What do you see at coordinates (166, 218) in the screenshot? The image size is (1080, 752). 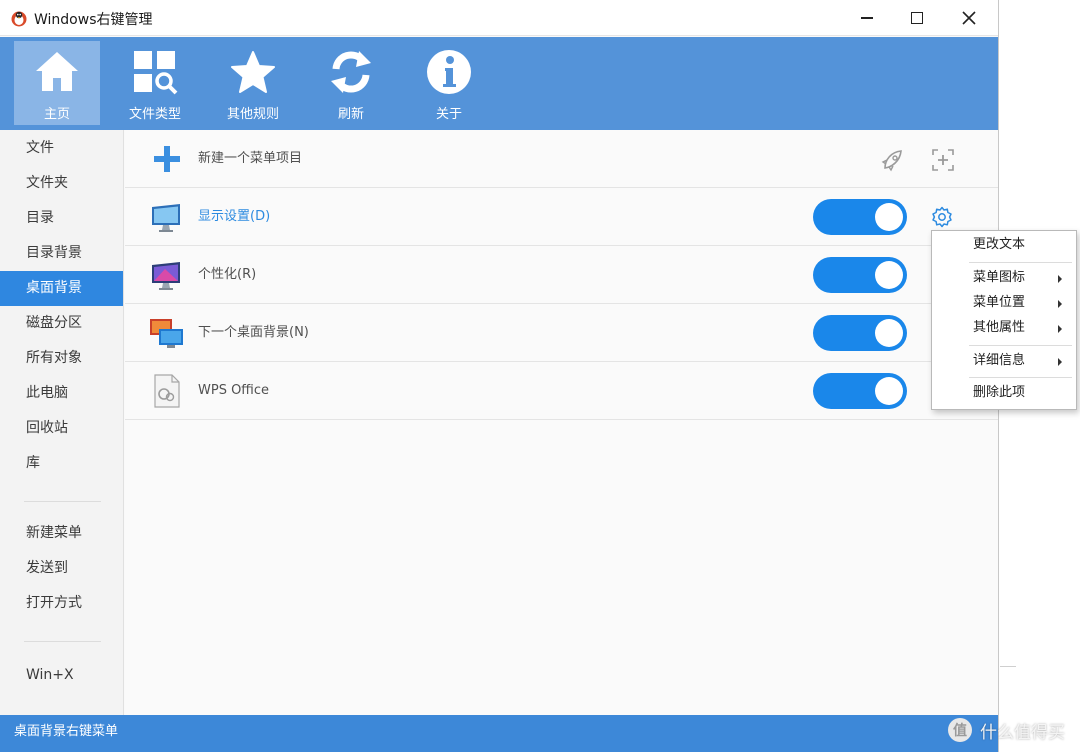 I see `display-settings-icon` at bounding box center [166, 218].